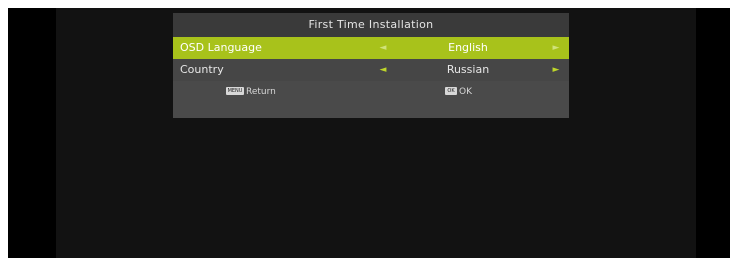 This screenshot has height=258, width=738. I want to click on country-value: Russian, so click(468, 69).